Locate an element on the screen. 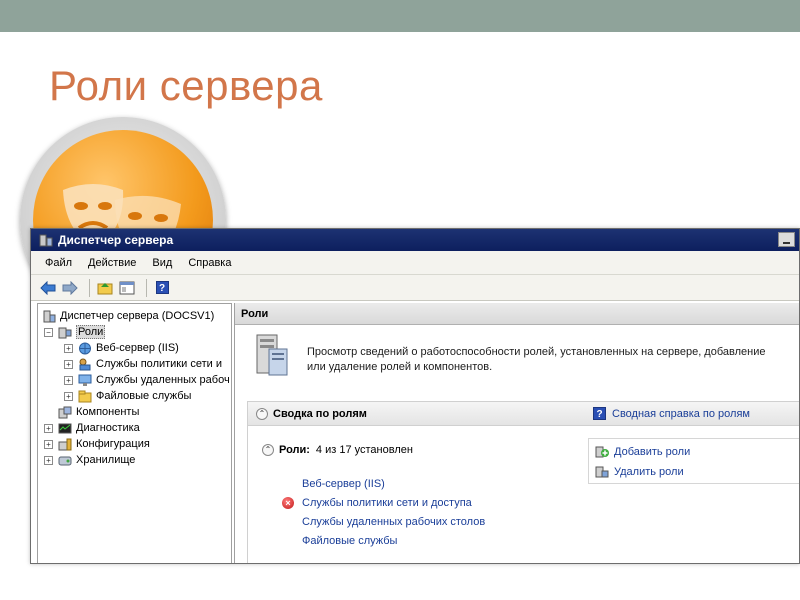  tree-item-file-services: + Файловые службы is located at coordinates (127, 396).